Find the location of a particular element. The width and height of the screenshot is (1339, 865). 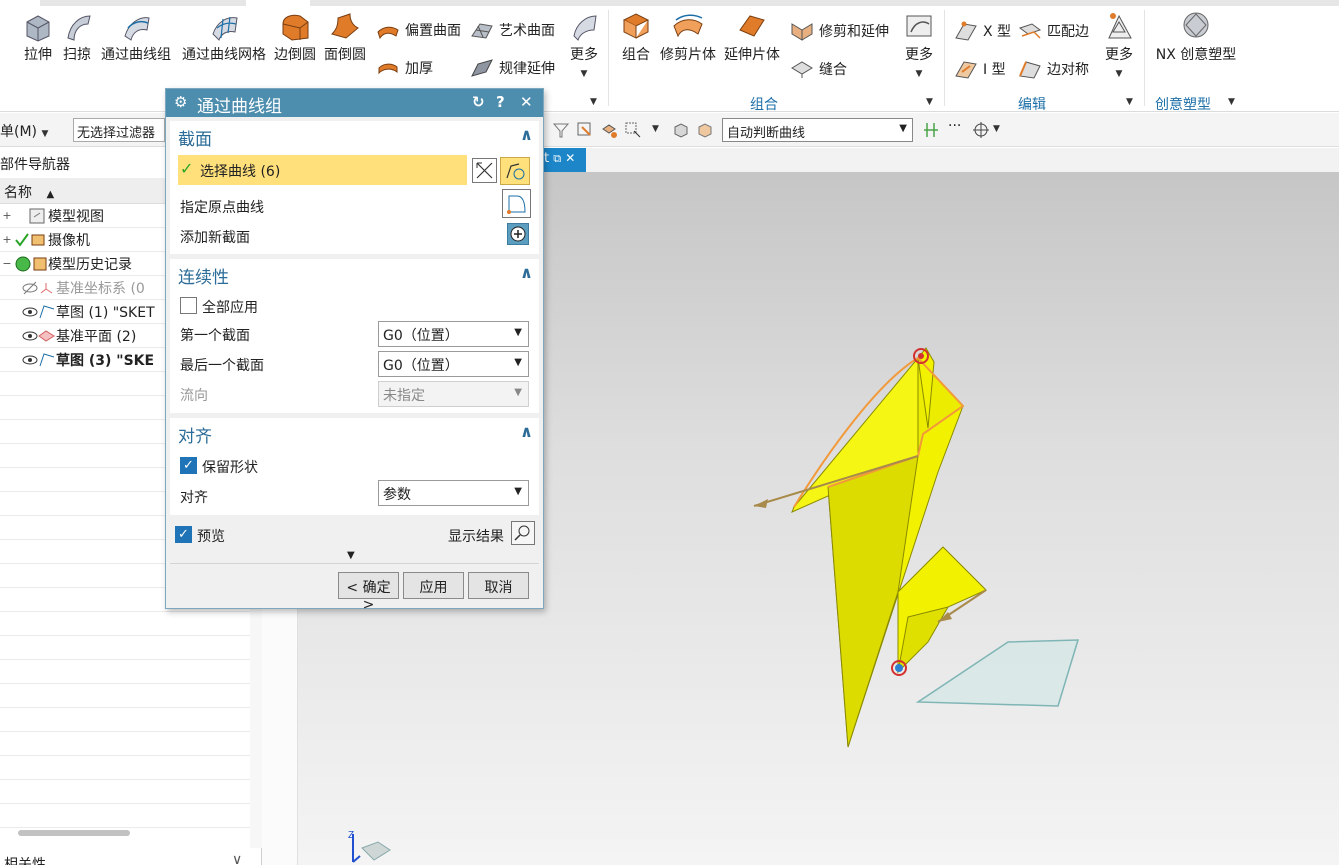

view-cube-icon is located at coordinates (376, 851).